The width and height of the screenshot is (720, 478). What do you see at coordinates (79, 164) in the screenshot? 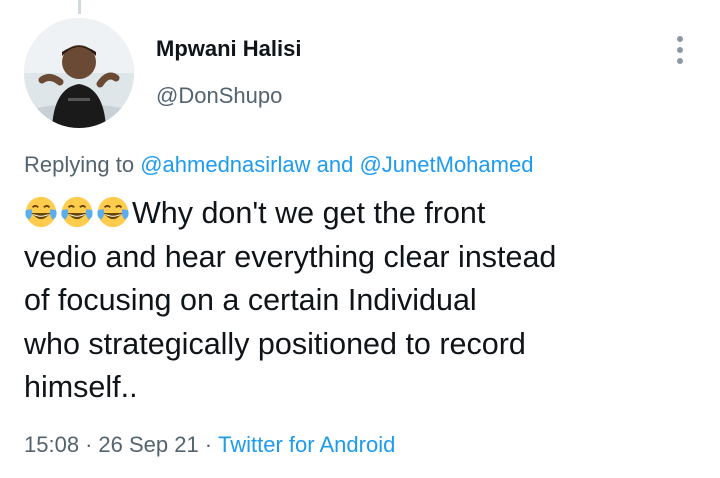
I see `replying-to-label: Replying to` at bounding box center [79, 164].